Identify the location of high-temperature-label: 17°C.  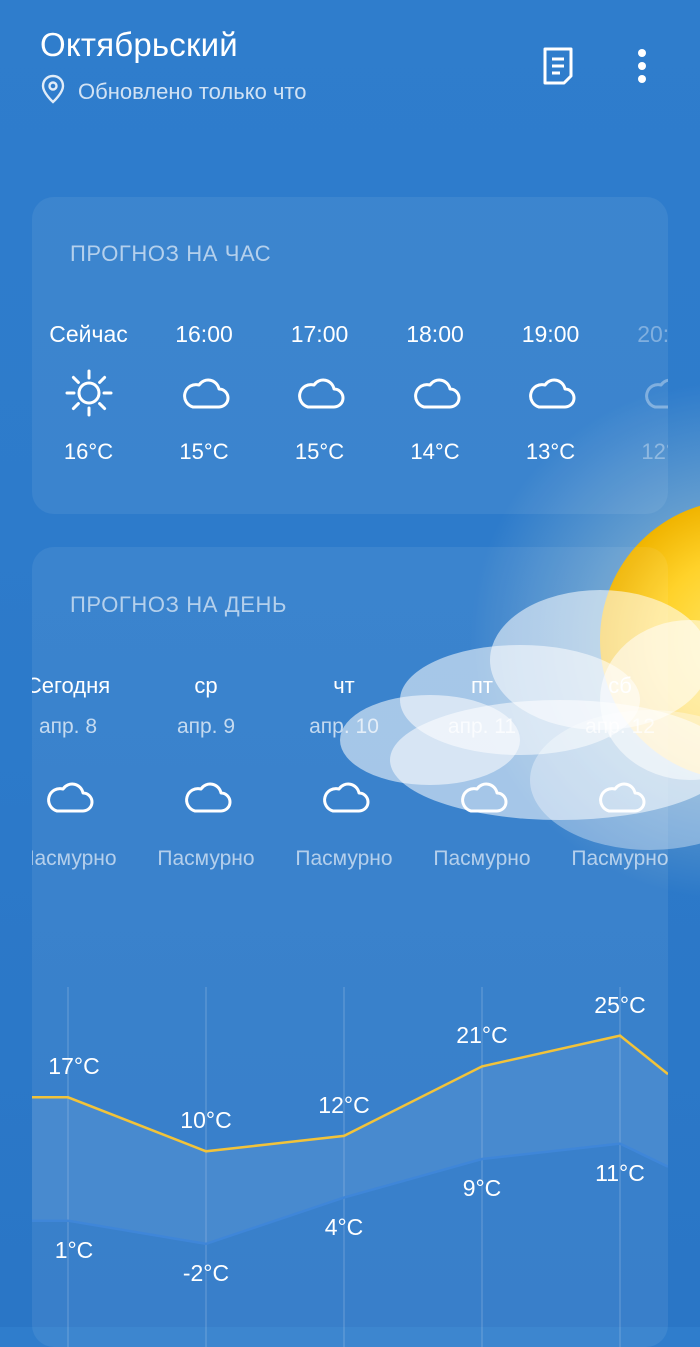
(74, 1066).